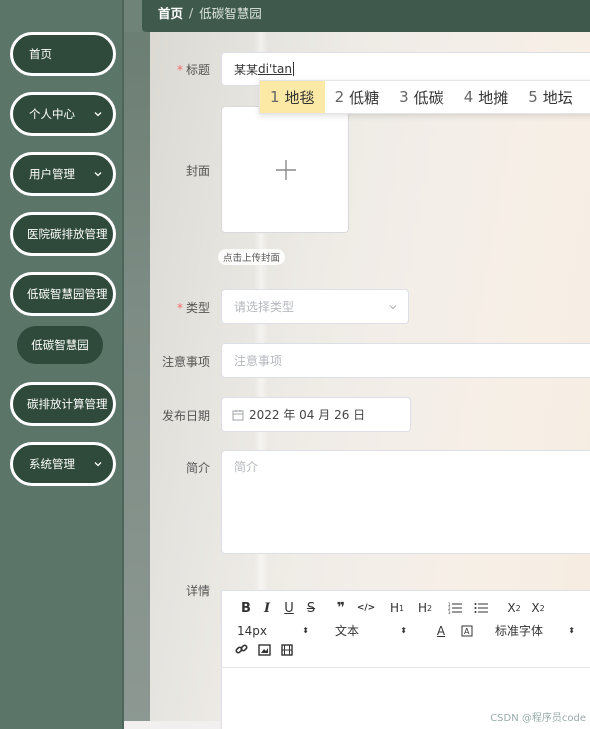 This screenshot has height=729, width=590. I want to click on ime-candidate: 5 地坛, so click(550, 97).